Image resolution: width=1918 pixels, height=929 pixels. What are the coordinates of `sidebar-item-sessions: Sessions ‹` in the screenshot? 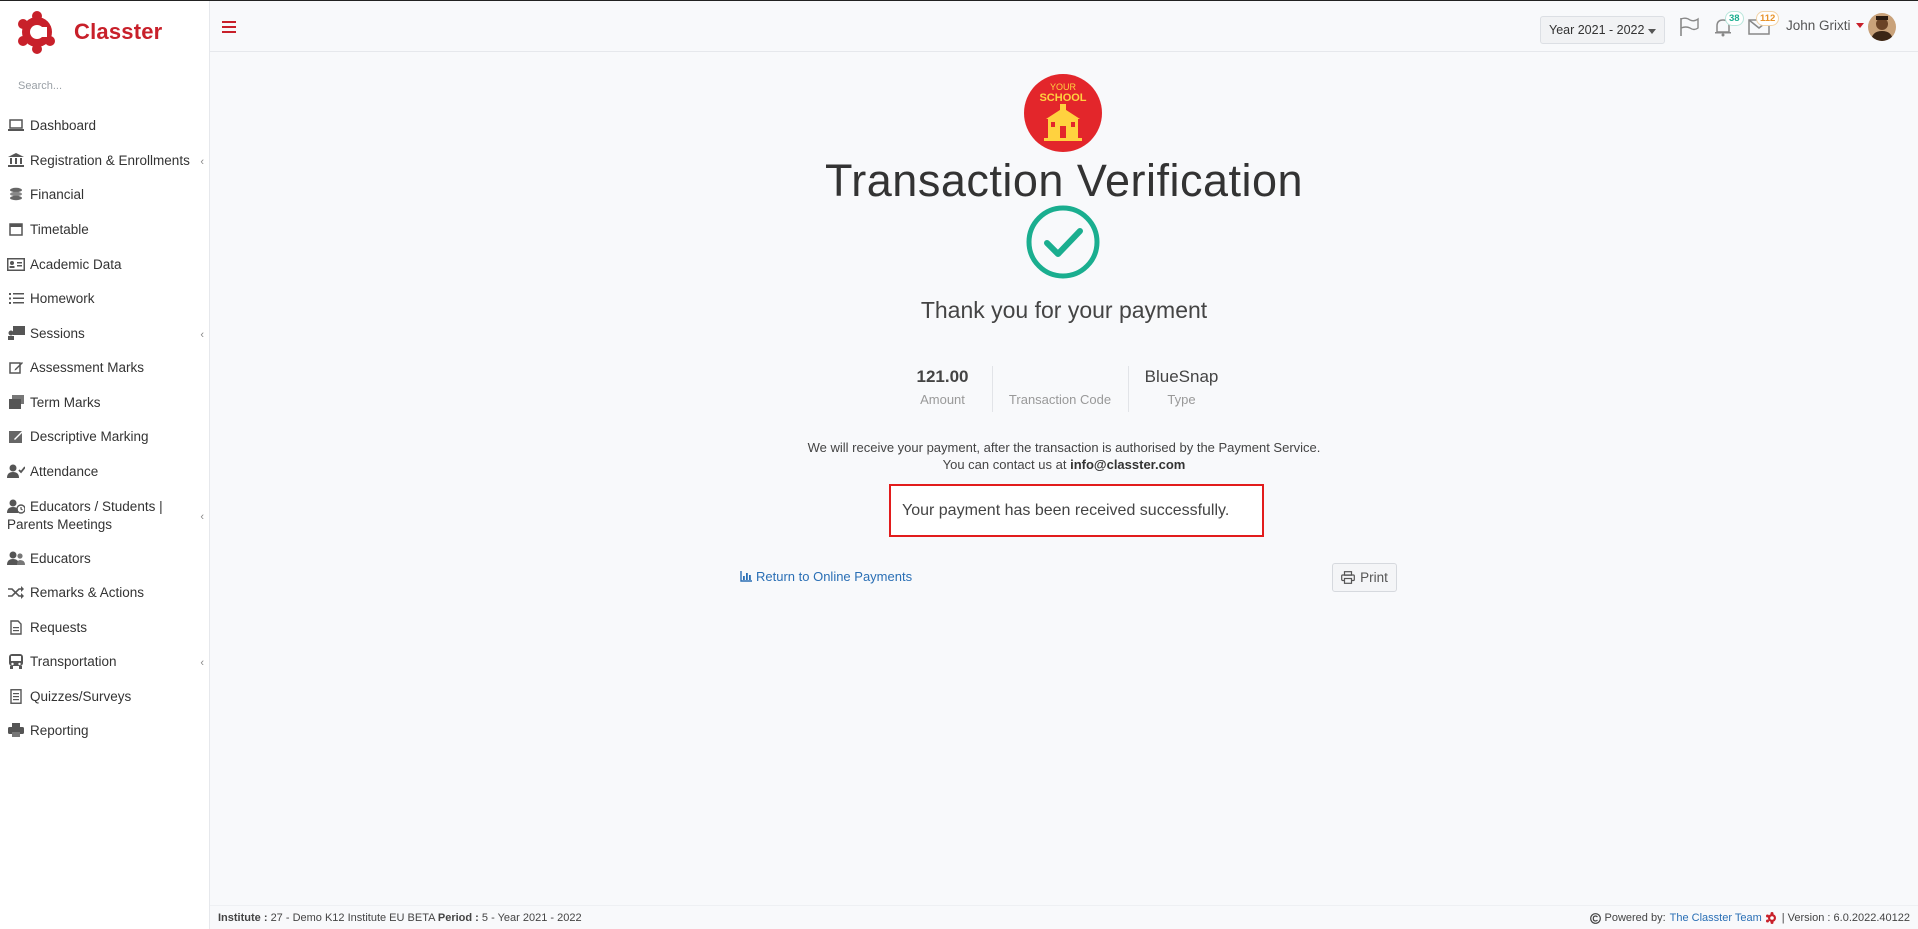 It's located at (105, 334).